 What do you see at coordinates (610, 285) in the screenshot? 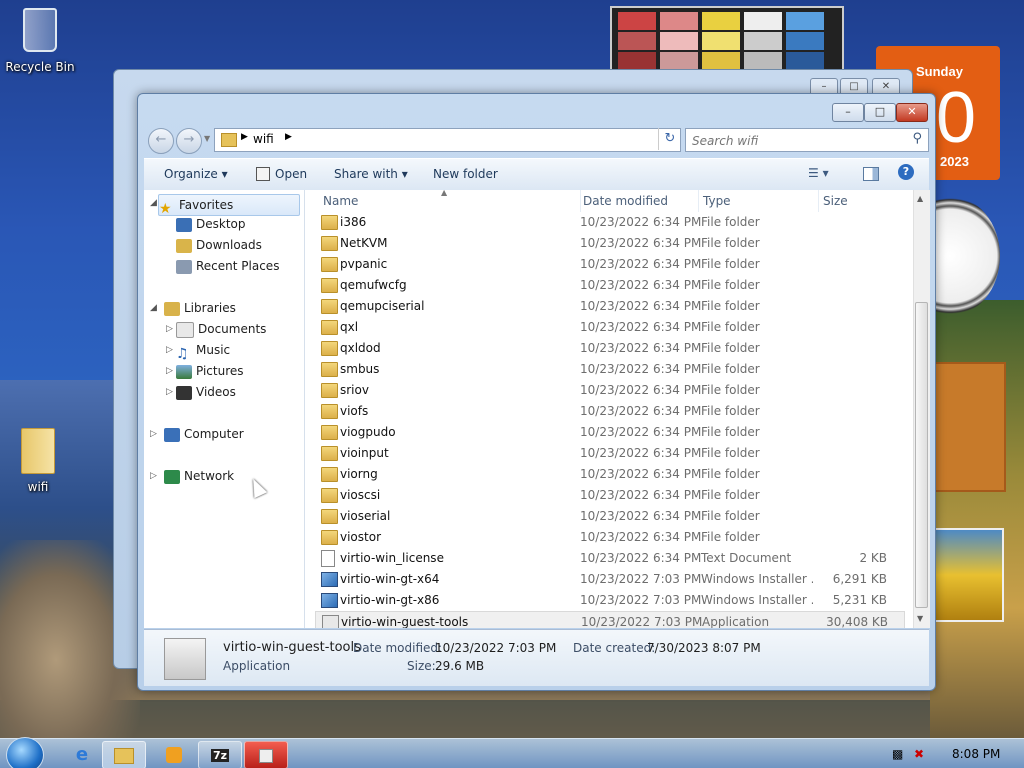
I see `file-row: qemufwcfg 10/23/2022 6:34 PM File folder` at bounding box center [610, 285].